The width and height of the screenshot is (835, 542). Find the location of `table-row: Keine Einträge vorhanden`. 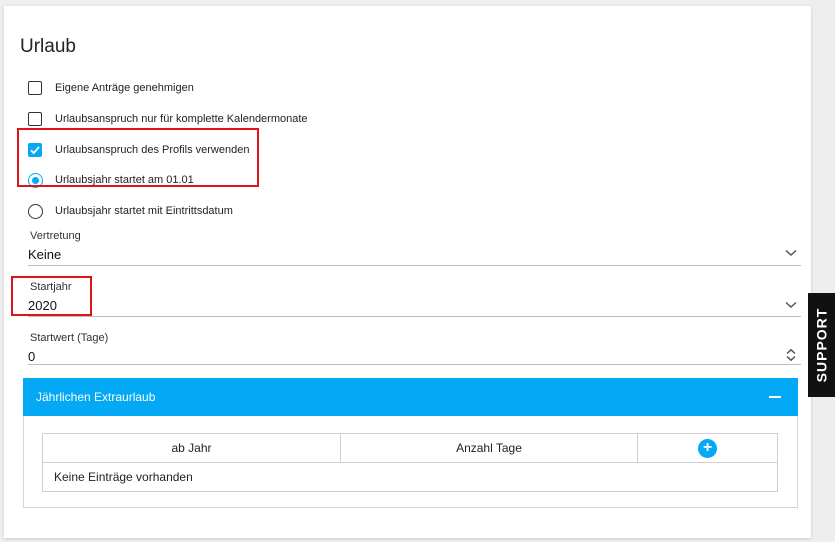

table-row: Keine Einträge vorhanden is located at coordinates (410, 477).